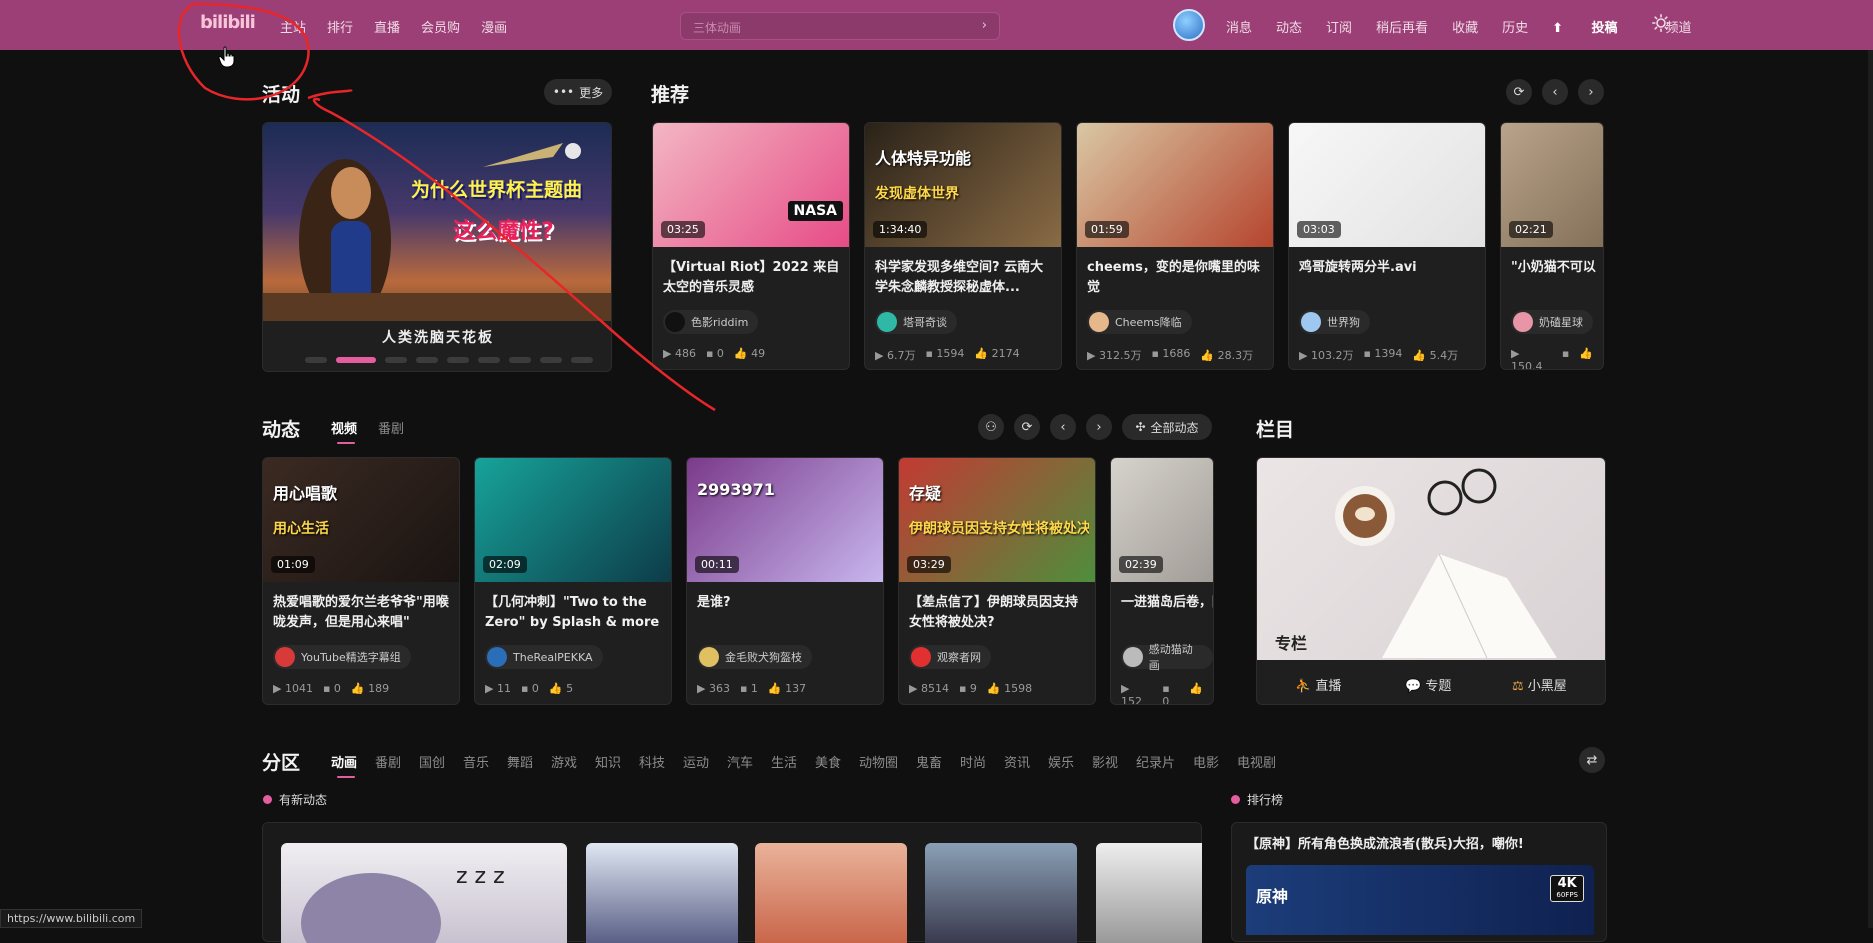 The image size is (1873, 943). What do you see at coordinates (476, 761) in the screenshot?
I see `zone-tab: 音乐` at bounding box center [476, 761].